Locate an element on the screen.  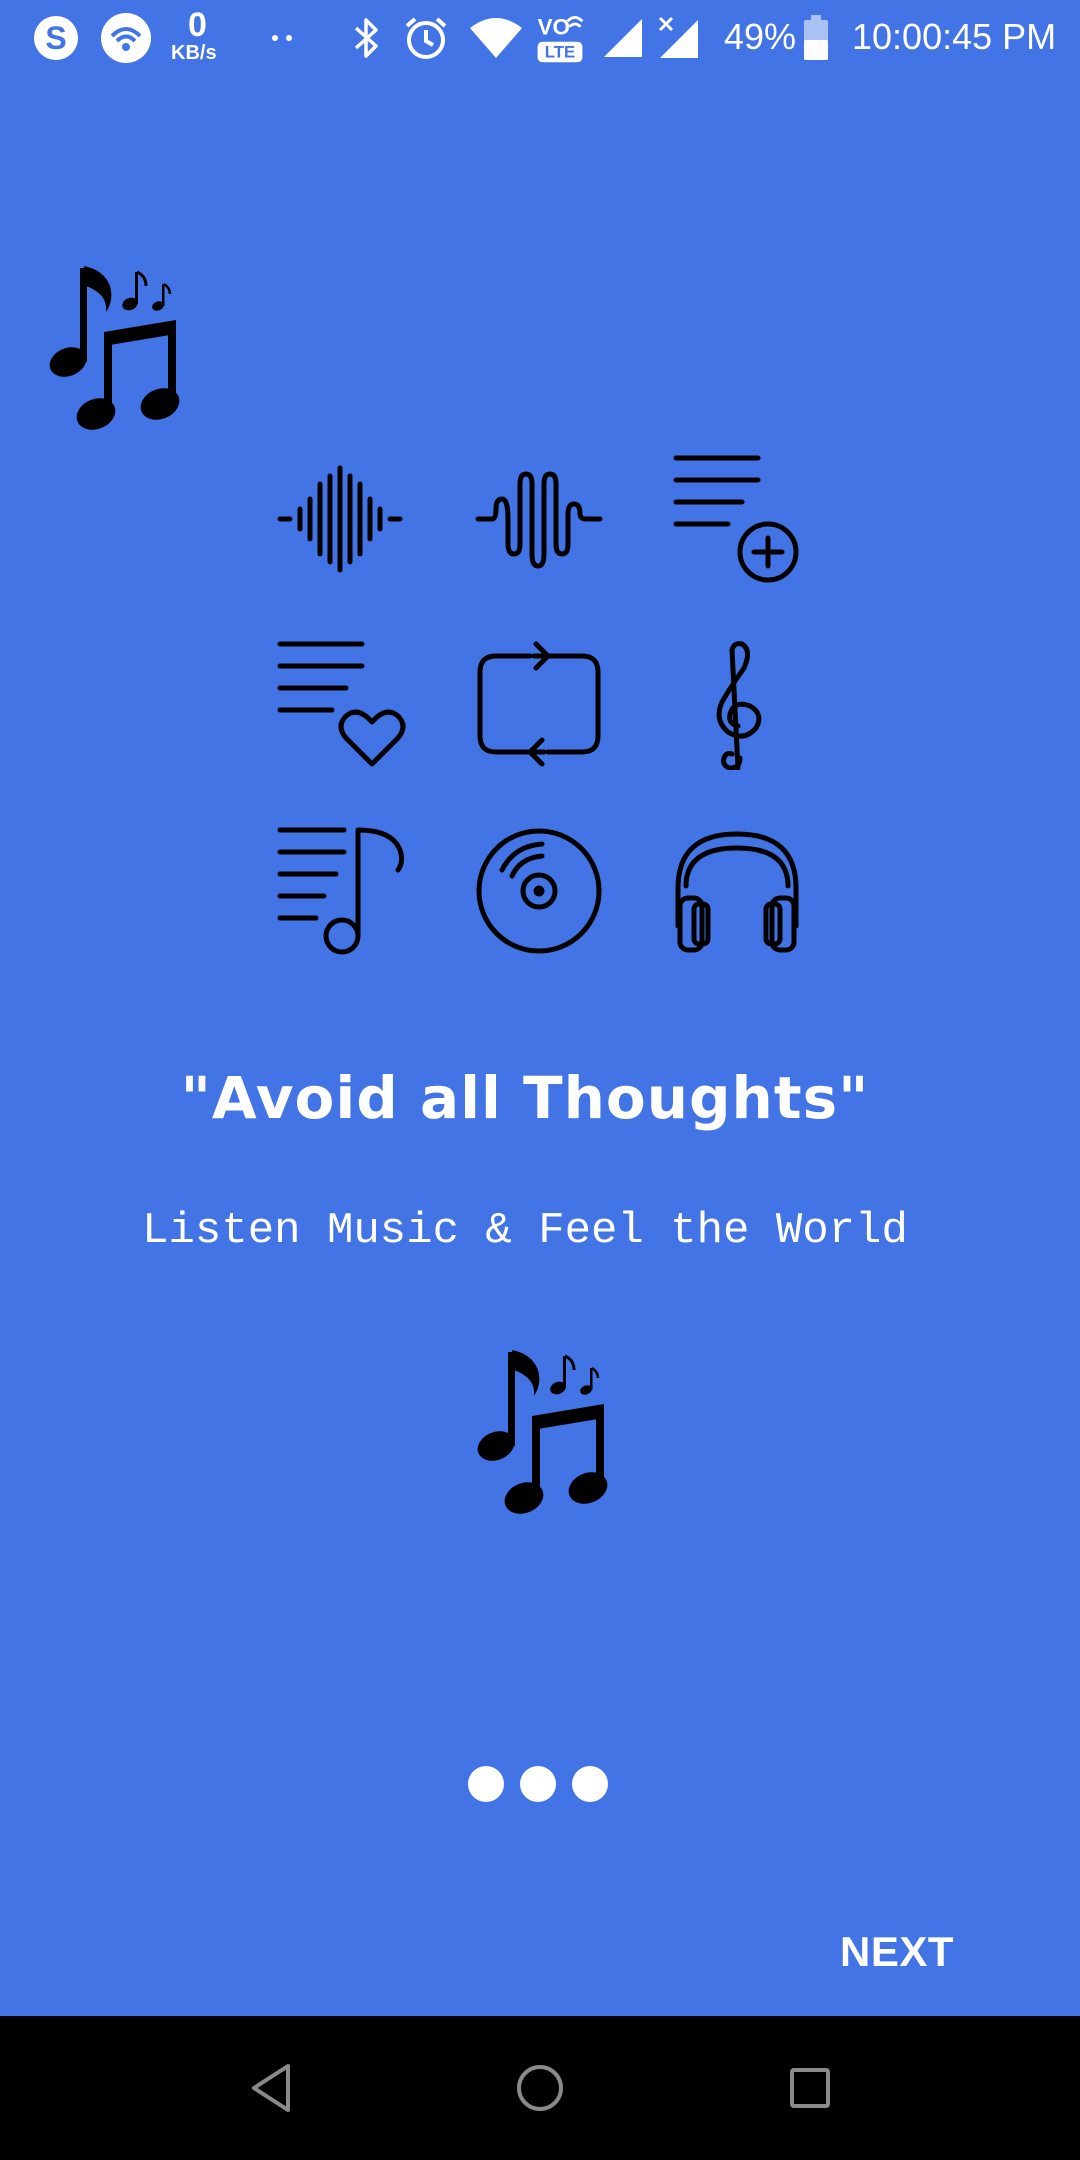
wifi-icon is located at coordinates (496, 38).